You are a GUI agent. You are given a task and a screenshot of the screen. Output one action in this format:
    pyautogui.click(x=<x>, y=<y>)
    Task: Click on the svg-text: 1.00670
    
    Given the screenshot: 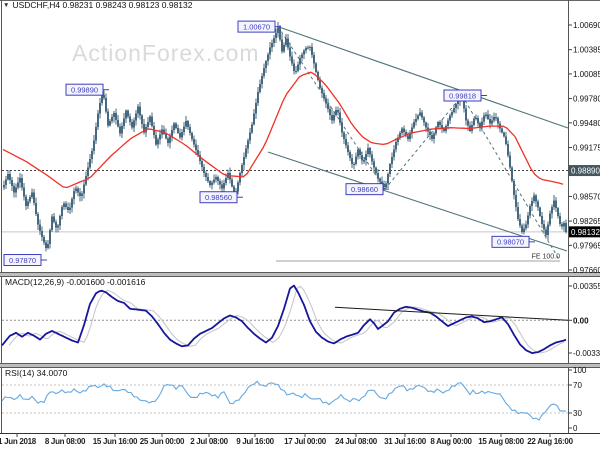 What is the action you would take?
    pyautogui.click(x=256, y=26)
    